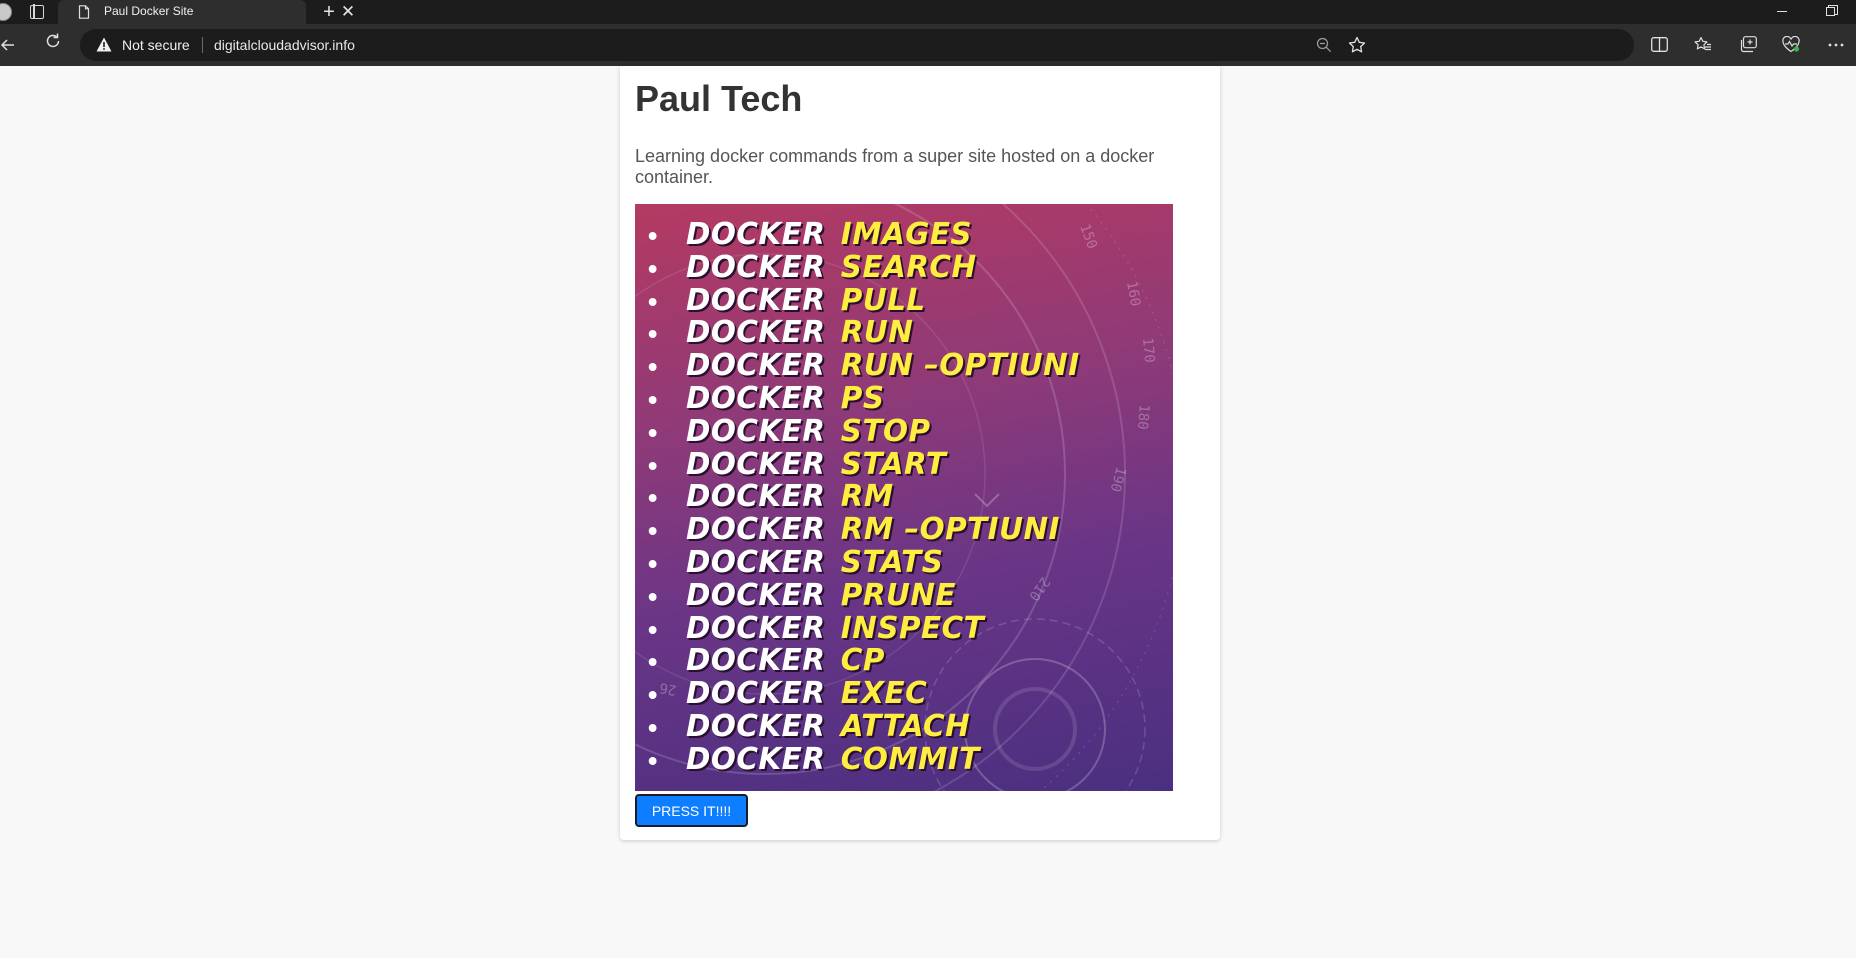 The height and width of the screenshot is (958, 1856). What do you see at coordinates (1357, 45) in the screenshot?
I see `star-icon` at bounding box center [1357, 45].